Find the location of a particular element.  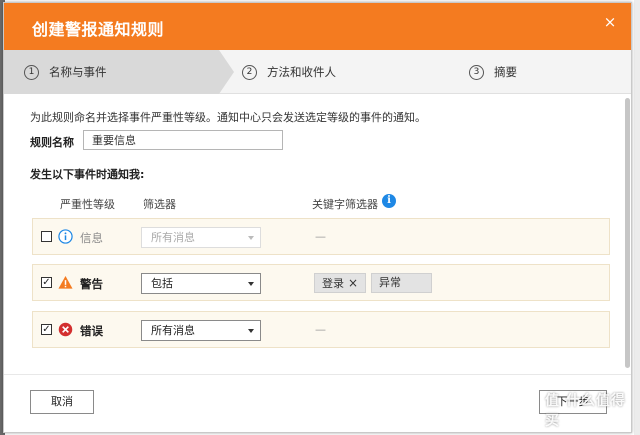

step-number: 3 is located at coordinates (476, 72).